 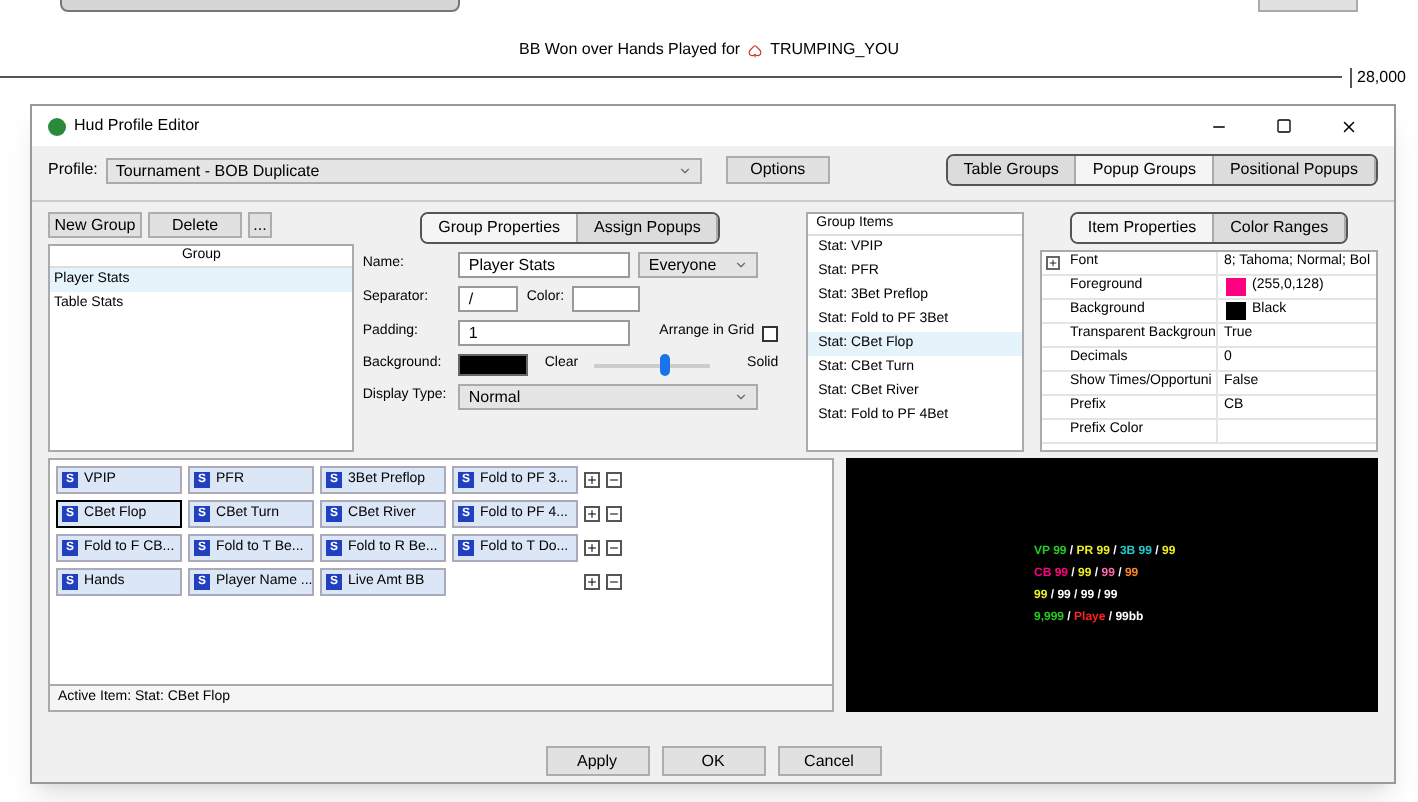 What do you see at coordinates (493, 365) in the screenshot?
I see `color-swatch` at bounding box center [493, 365].